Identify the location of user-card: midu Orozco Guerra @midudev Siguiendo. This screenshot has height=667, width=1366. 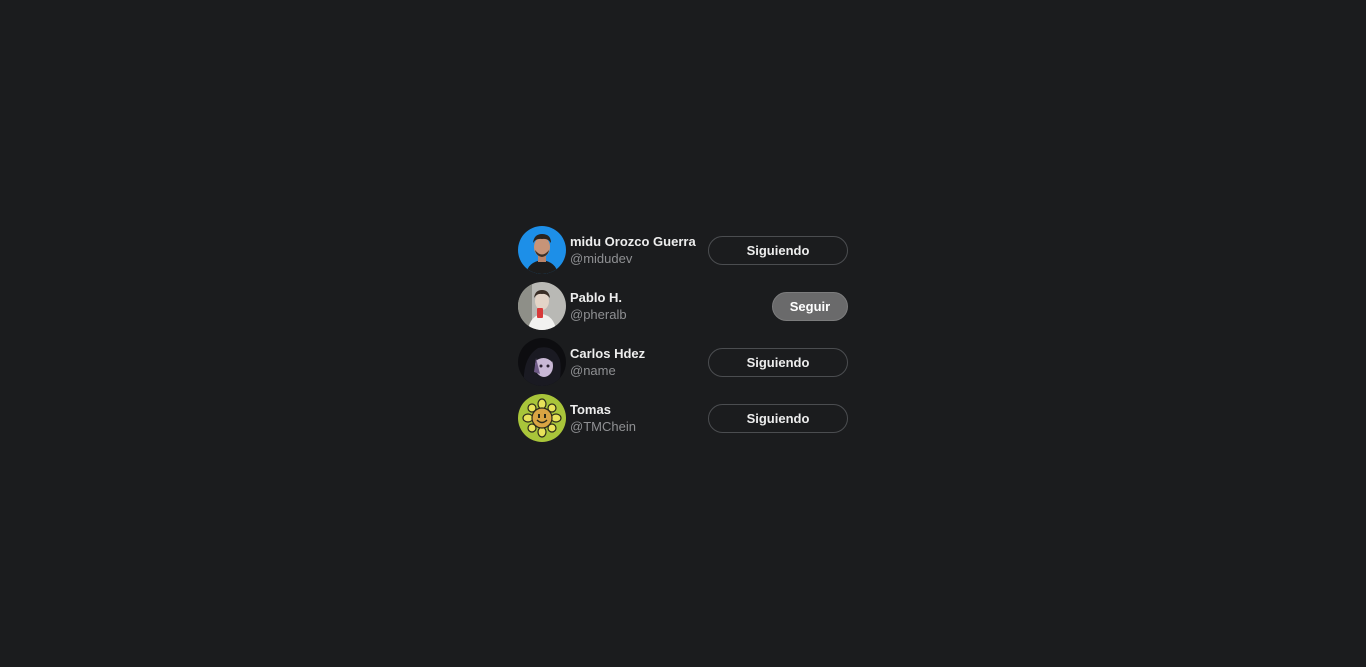
(683, 250).